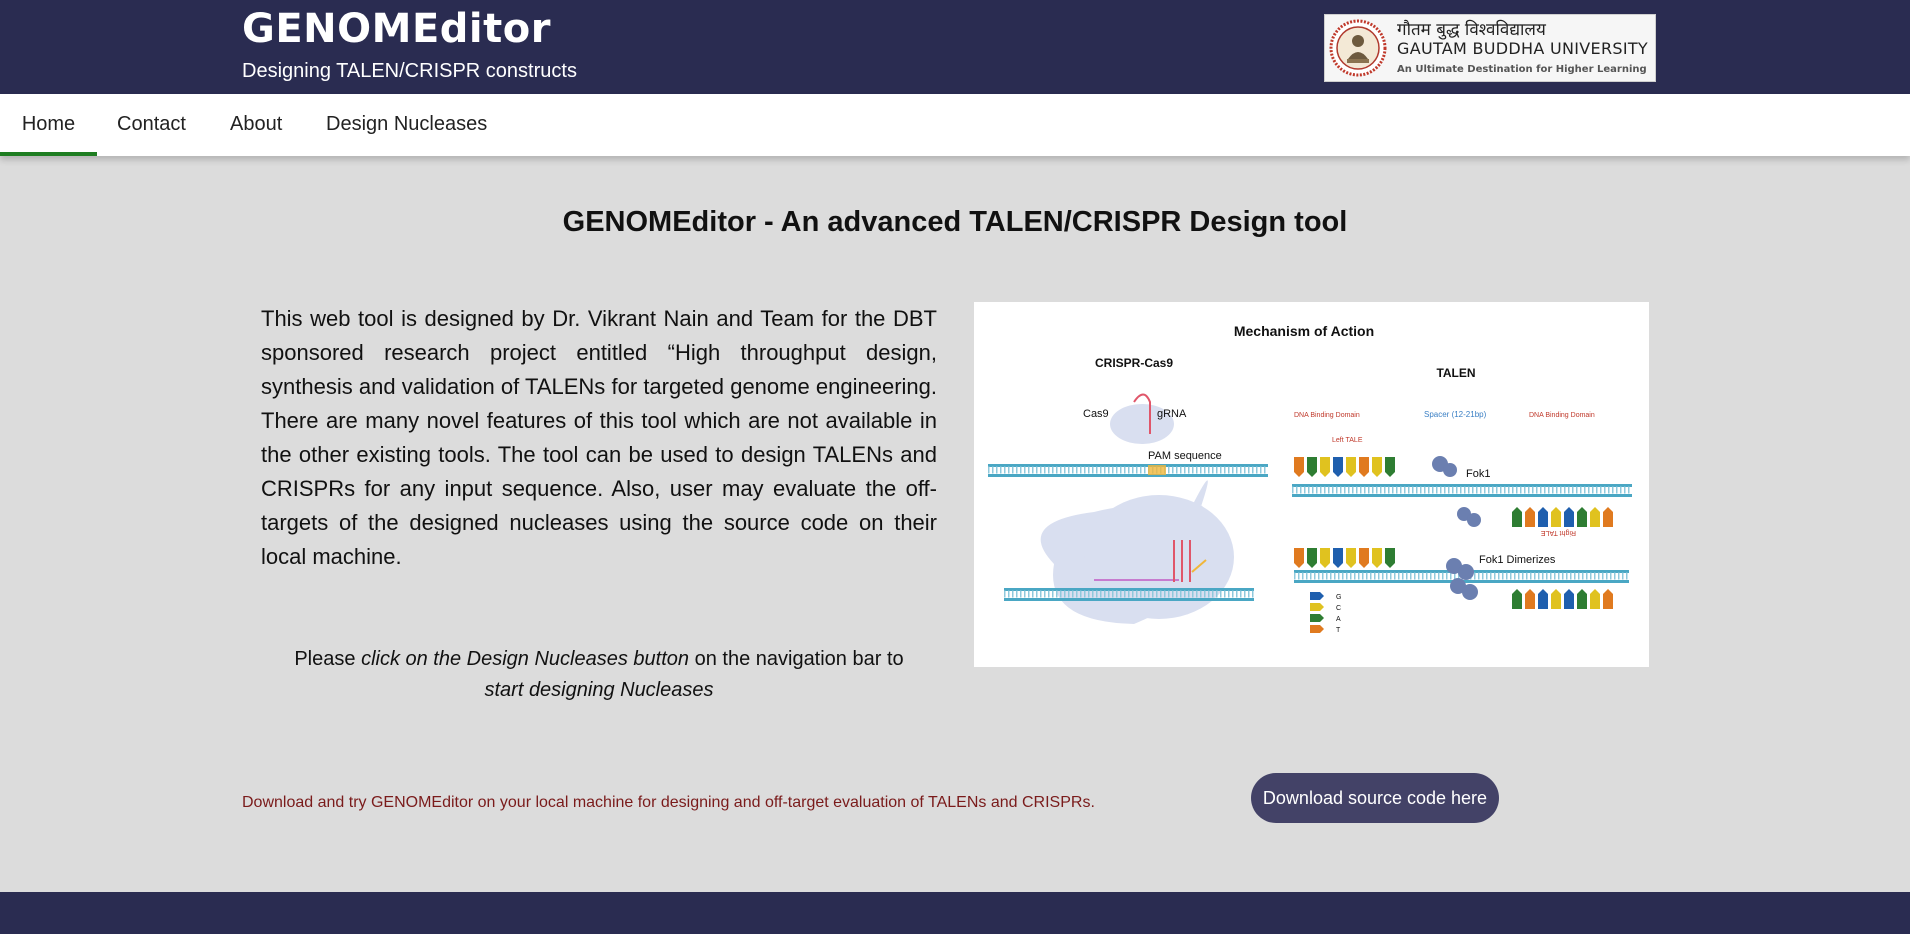 The height and width of the screenshot is (934, 1910). What do you see at coordinates (409, 71) in the screenshot?
I see `site-subtitle: Designing TALEN/CRISPR constructs` at bounding box center [409, 71].